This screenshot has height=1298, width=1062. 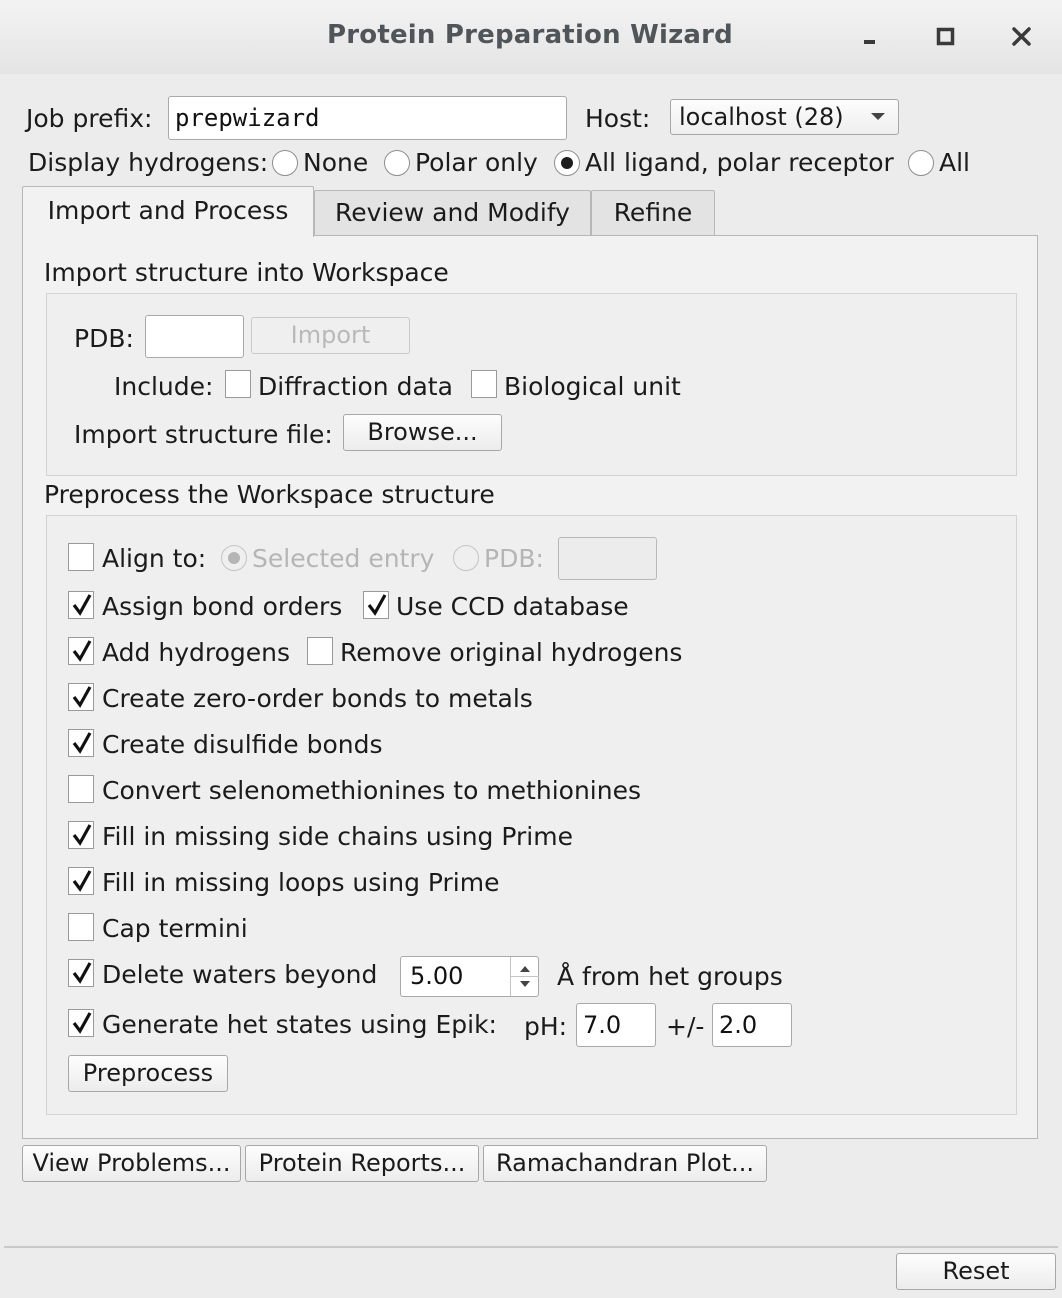 I want to click on delete-waters-checkbox, so click(x=81, y=973).